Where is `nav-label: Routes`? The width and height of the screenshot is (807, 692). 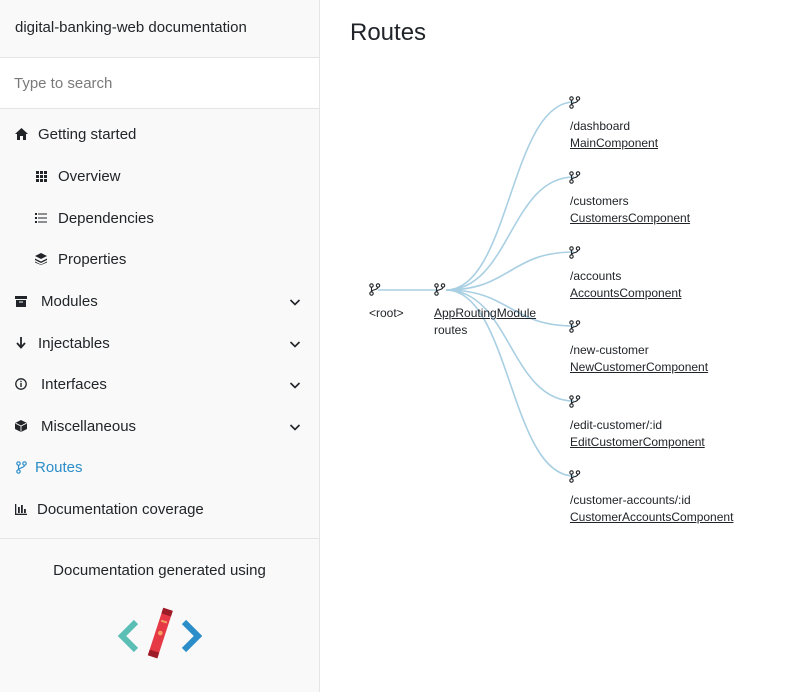 nav-label: Routes is located at coordinates (59, 467).